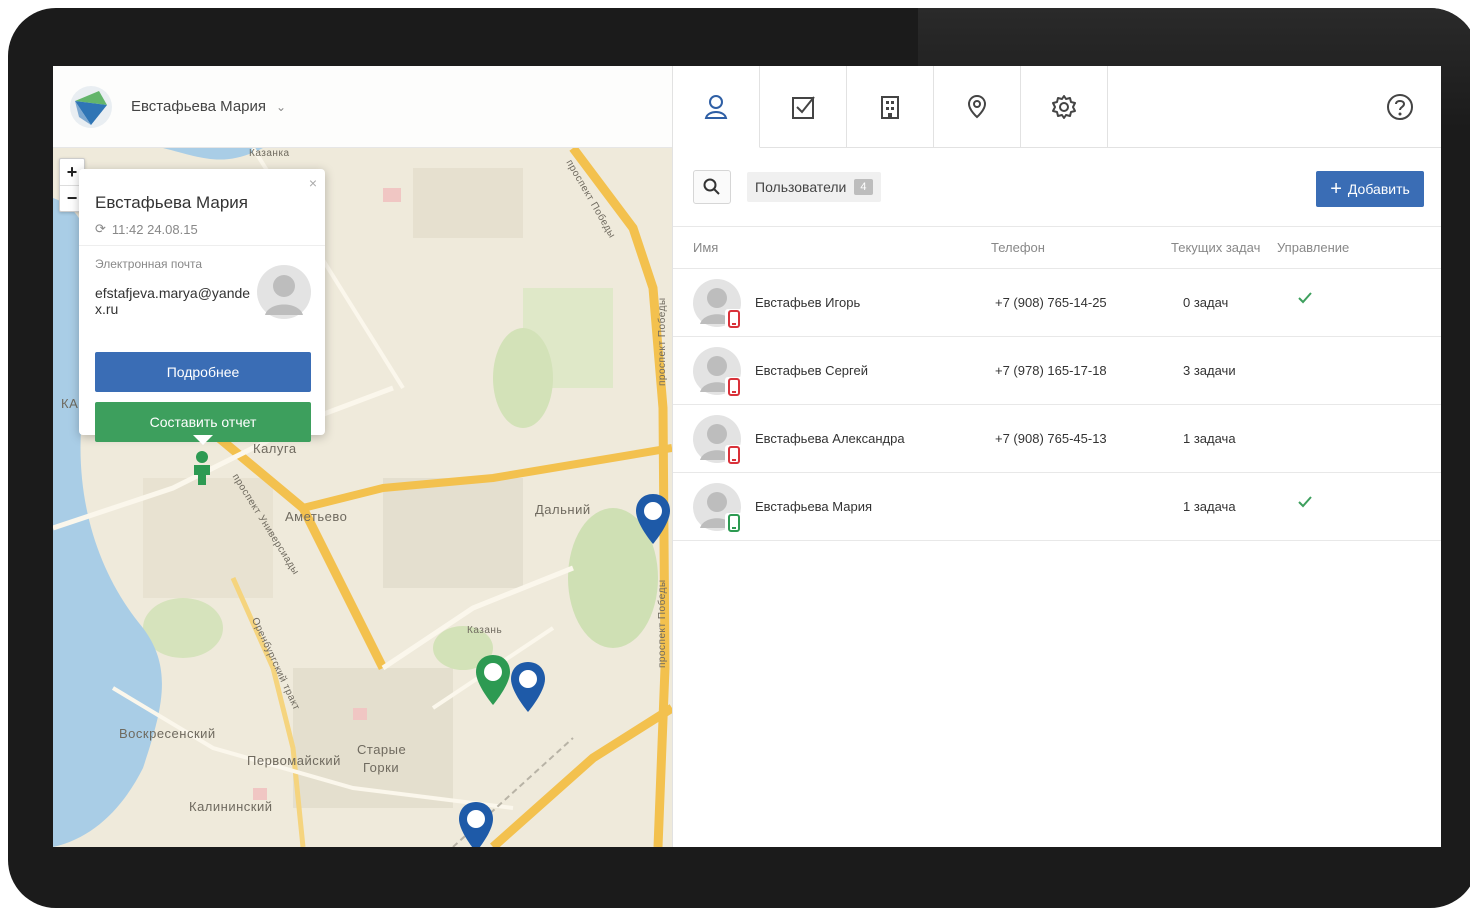 The height and width of the screenshot is (908, 1470). I want to click on popup-user-name: Евстафьева Мария, so click(172, 202).